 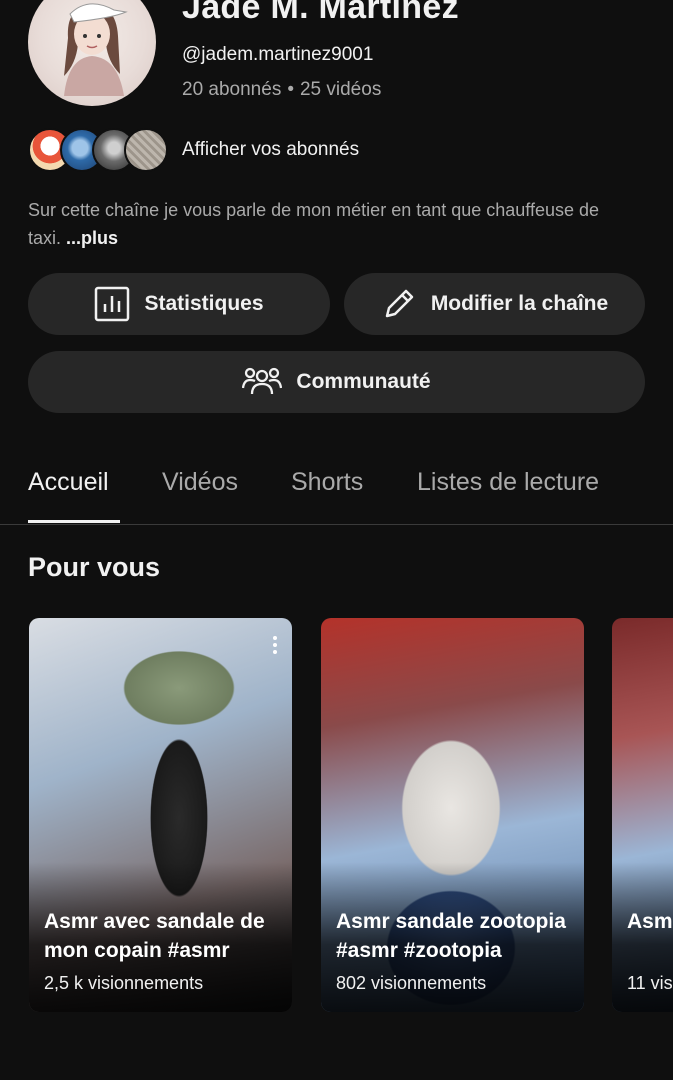 What do you see at coordinates (275, 646) in the screenshot?
I see `more-options-icon` at bounding box center [275, 646].